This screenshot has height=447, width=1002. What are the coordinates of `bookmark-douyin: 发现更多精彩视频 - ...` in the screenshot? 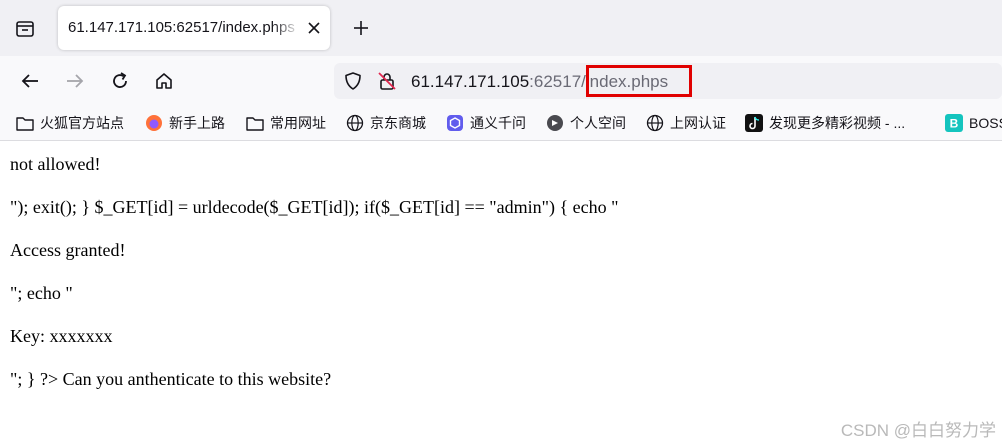 It's located at (825, 123).